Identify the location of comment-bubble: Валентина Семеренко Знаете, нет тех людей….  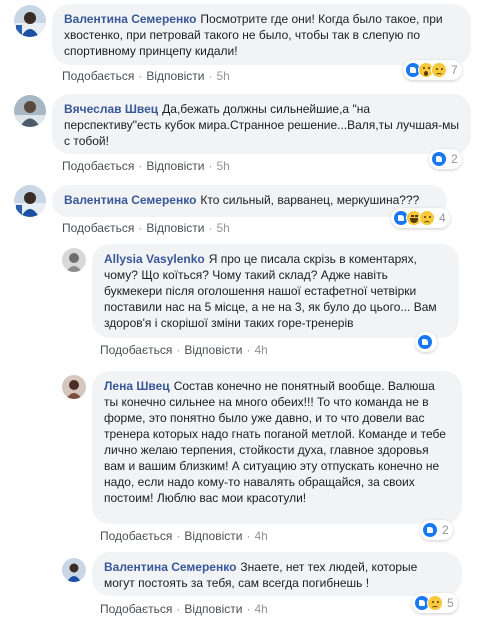
(277, 574).